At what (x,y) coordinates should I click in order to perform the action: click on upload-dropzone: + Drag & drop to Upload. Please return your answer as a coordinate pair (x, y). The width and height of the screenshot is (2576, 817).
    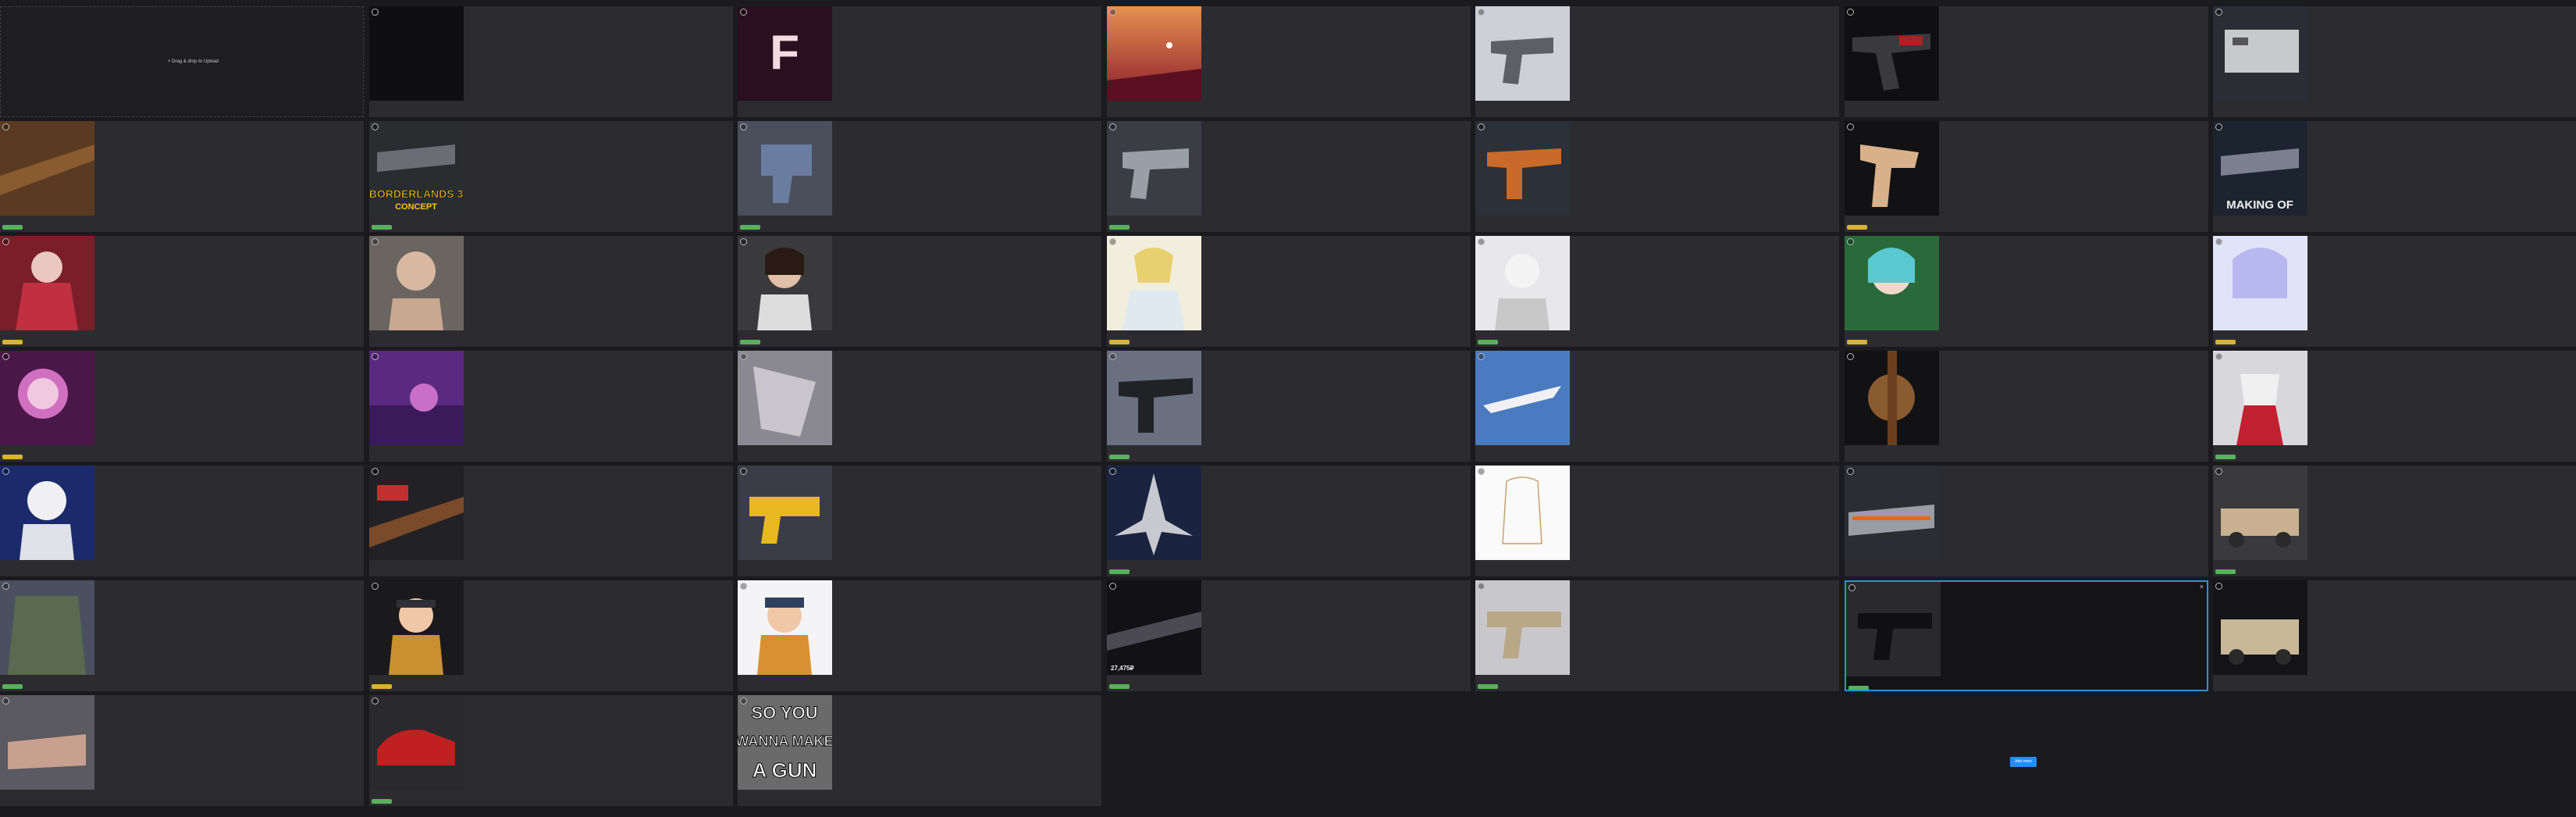
    Looking at the image, I should click on (182, 61).